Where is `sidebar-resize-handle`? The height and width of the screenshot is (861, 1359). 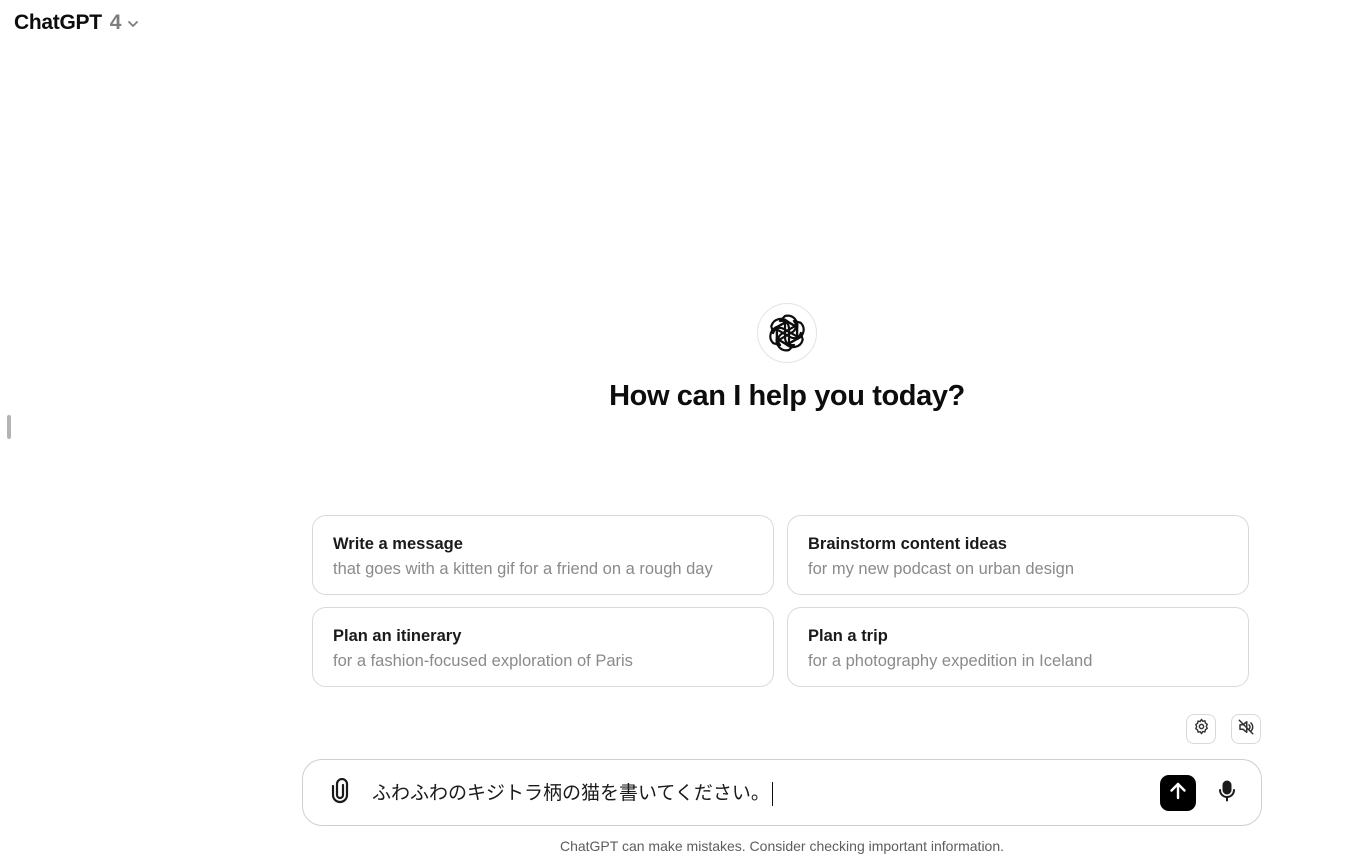
sidebar-resize-handle is located at coordinates (9, 427).